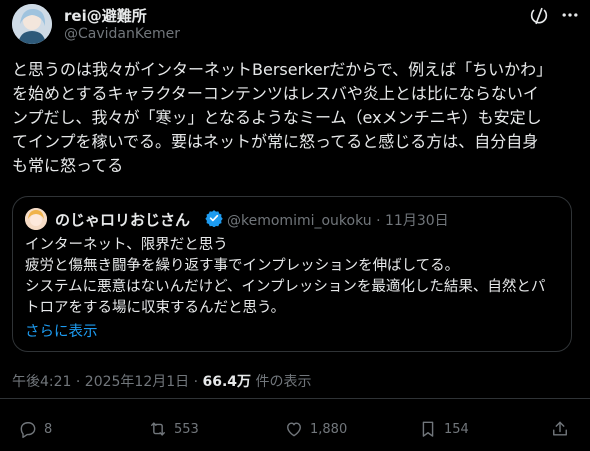  I want to click on avatar, so click(32, 24).